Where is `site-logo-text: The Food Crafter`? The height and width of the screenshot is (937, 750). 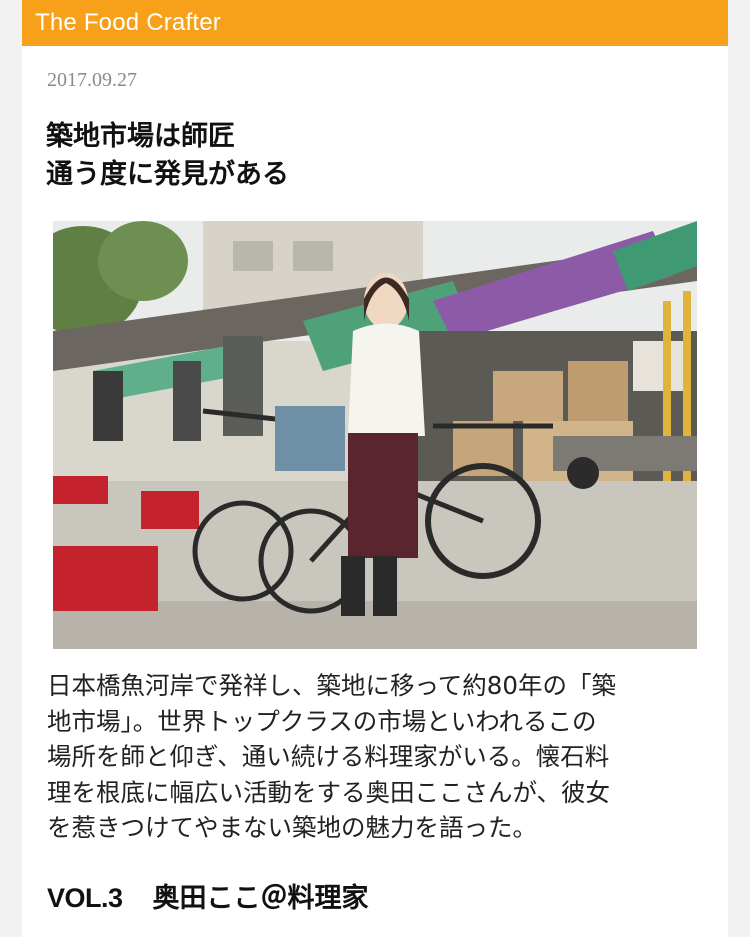
site-logo-text: The Food Crafter is located at coordinates (128, 23).